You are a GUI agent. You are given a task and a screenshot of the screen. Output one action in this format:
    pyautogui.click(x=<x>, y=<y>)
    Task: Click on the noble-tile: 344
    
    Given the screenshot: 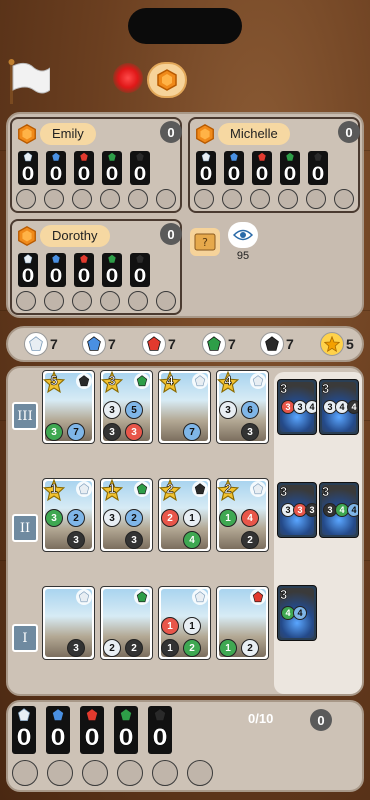 What is the action you would take?
    pyautogui.click(x=297, y=613)
    